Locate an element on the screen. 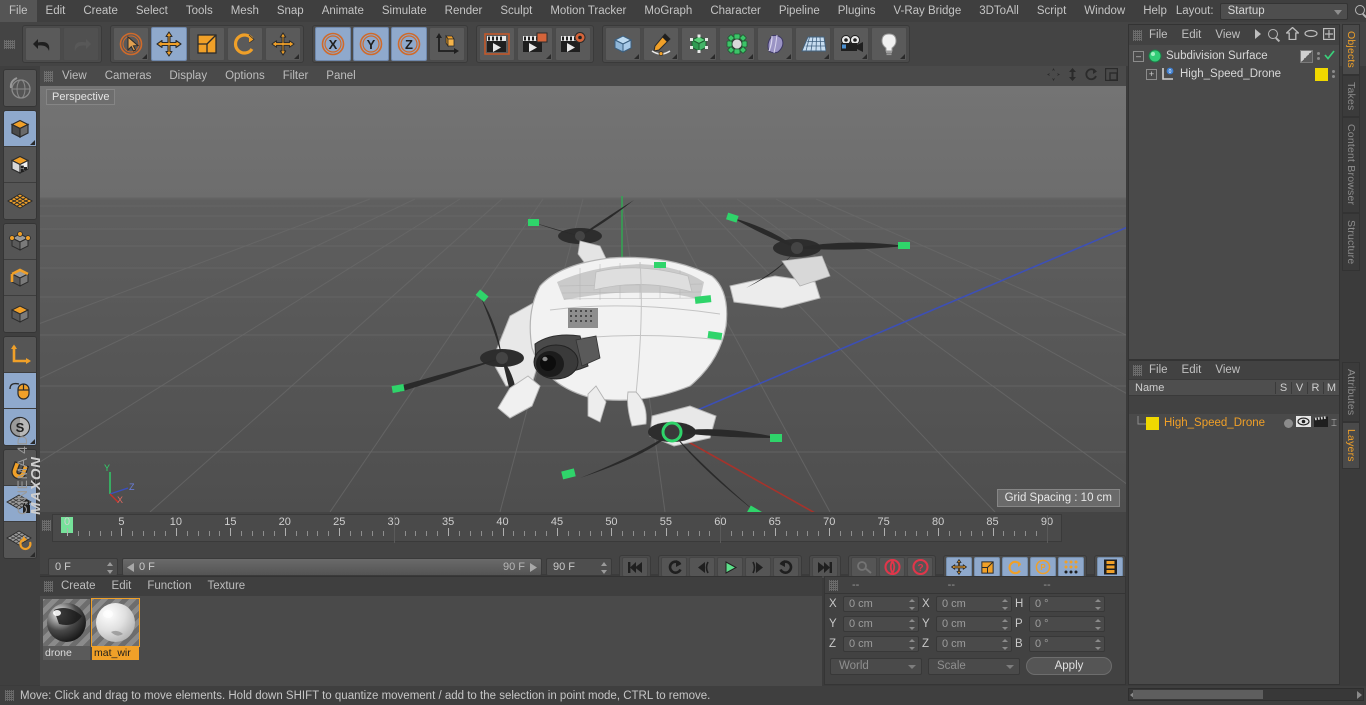 The height and width of the screenshot is (705, 1366). previous-key-button is located at coordinates (674, 567).